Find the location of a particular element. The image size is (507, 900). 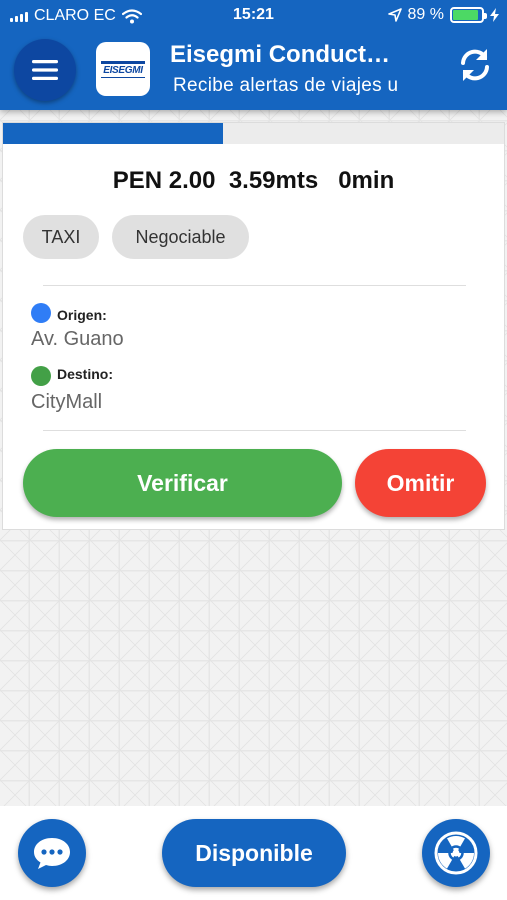

available-button: Disponible is located at coordinates (254, 853).